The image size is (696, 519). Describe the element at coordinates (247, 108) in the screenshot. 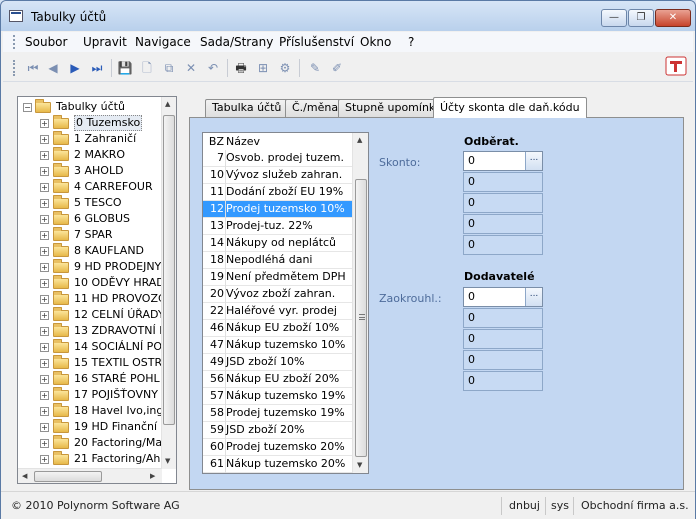

I see `tab-tabulka-uctu: Tabulka účtů` at that location.